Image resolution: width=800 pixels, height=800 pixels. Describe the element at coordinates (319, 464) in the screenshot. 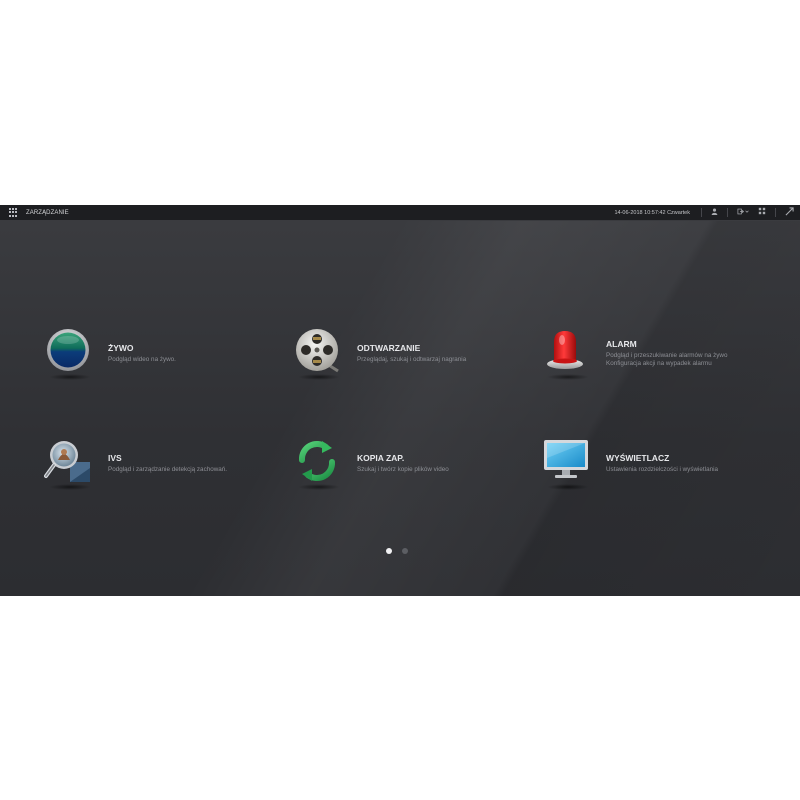

I see `backup-sync-icon` at that location.